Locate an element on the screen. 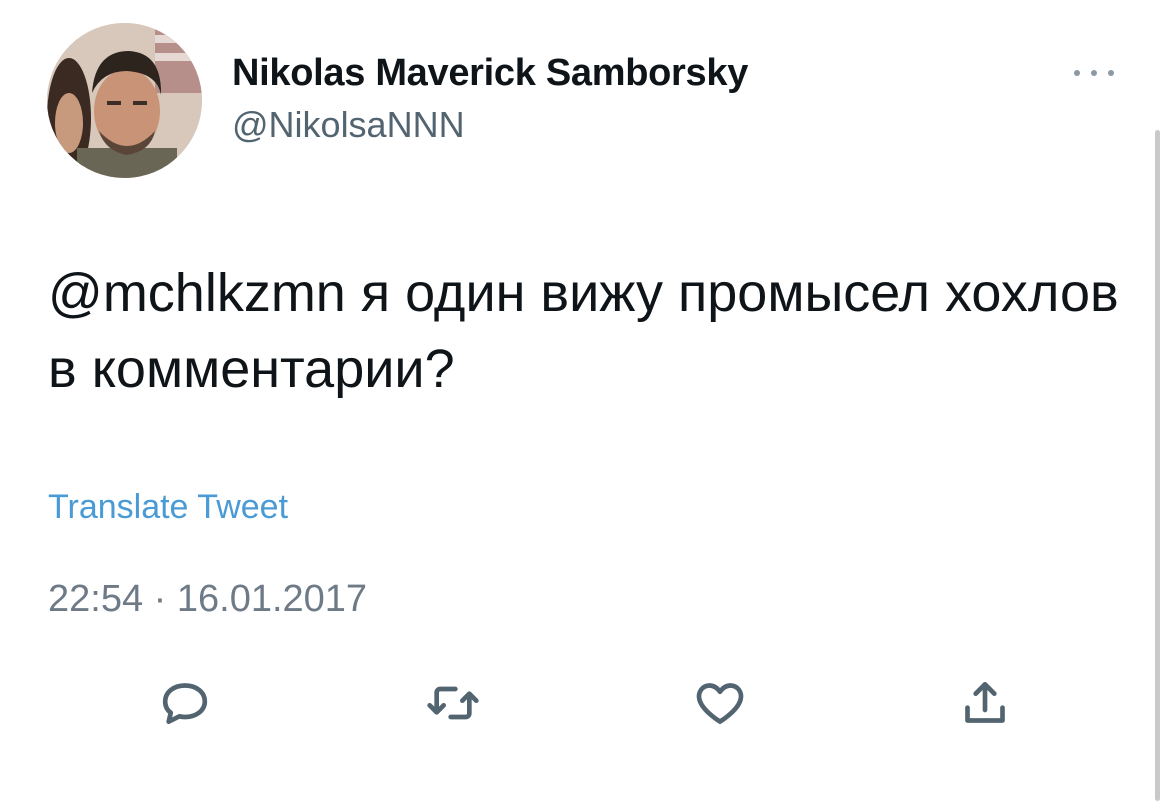 The width and height of the screenshot is (1169, 801). reply-icon is located at coordinates (185, 703).